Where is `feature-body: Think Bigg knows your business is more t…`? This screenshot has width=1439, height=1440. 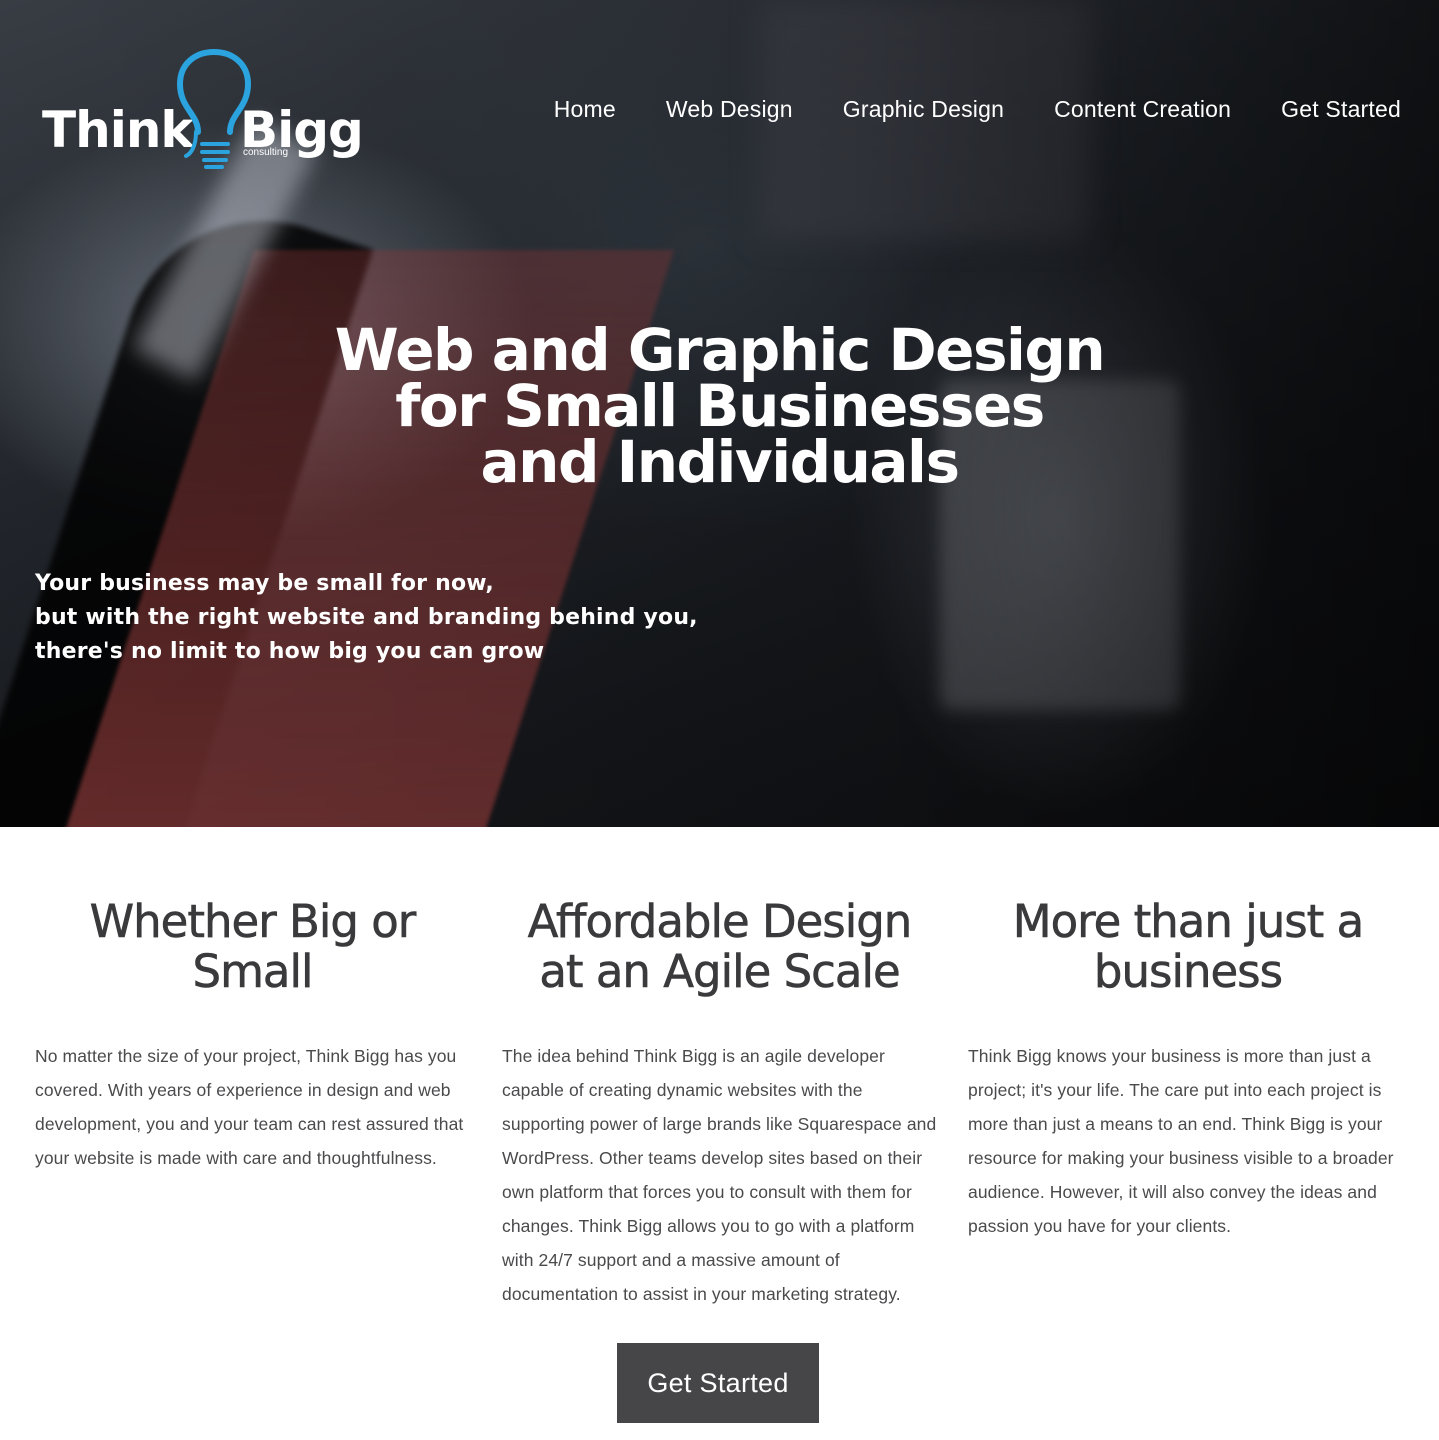 feature-body: Think Bigg knows your business is more t… is located at coordinates (1181, 1141).